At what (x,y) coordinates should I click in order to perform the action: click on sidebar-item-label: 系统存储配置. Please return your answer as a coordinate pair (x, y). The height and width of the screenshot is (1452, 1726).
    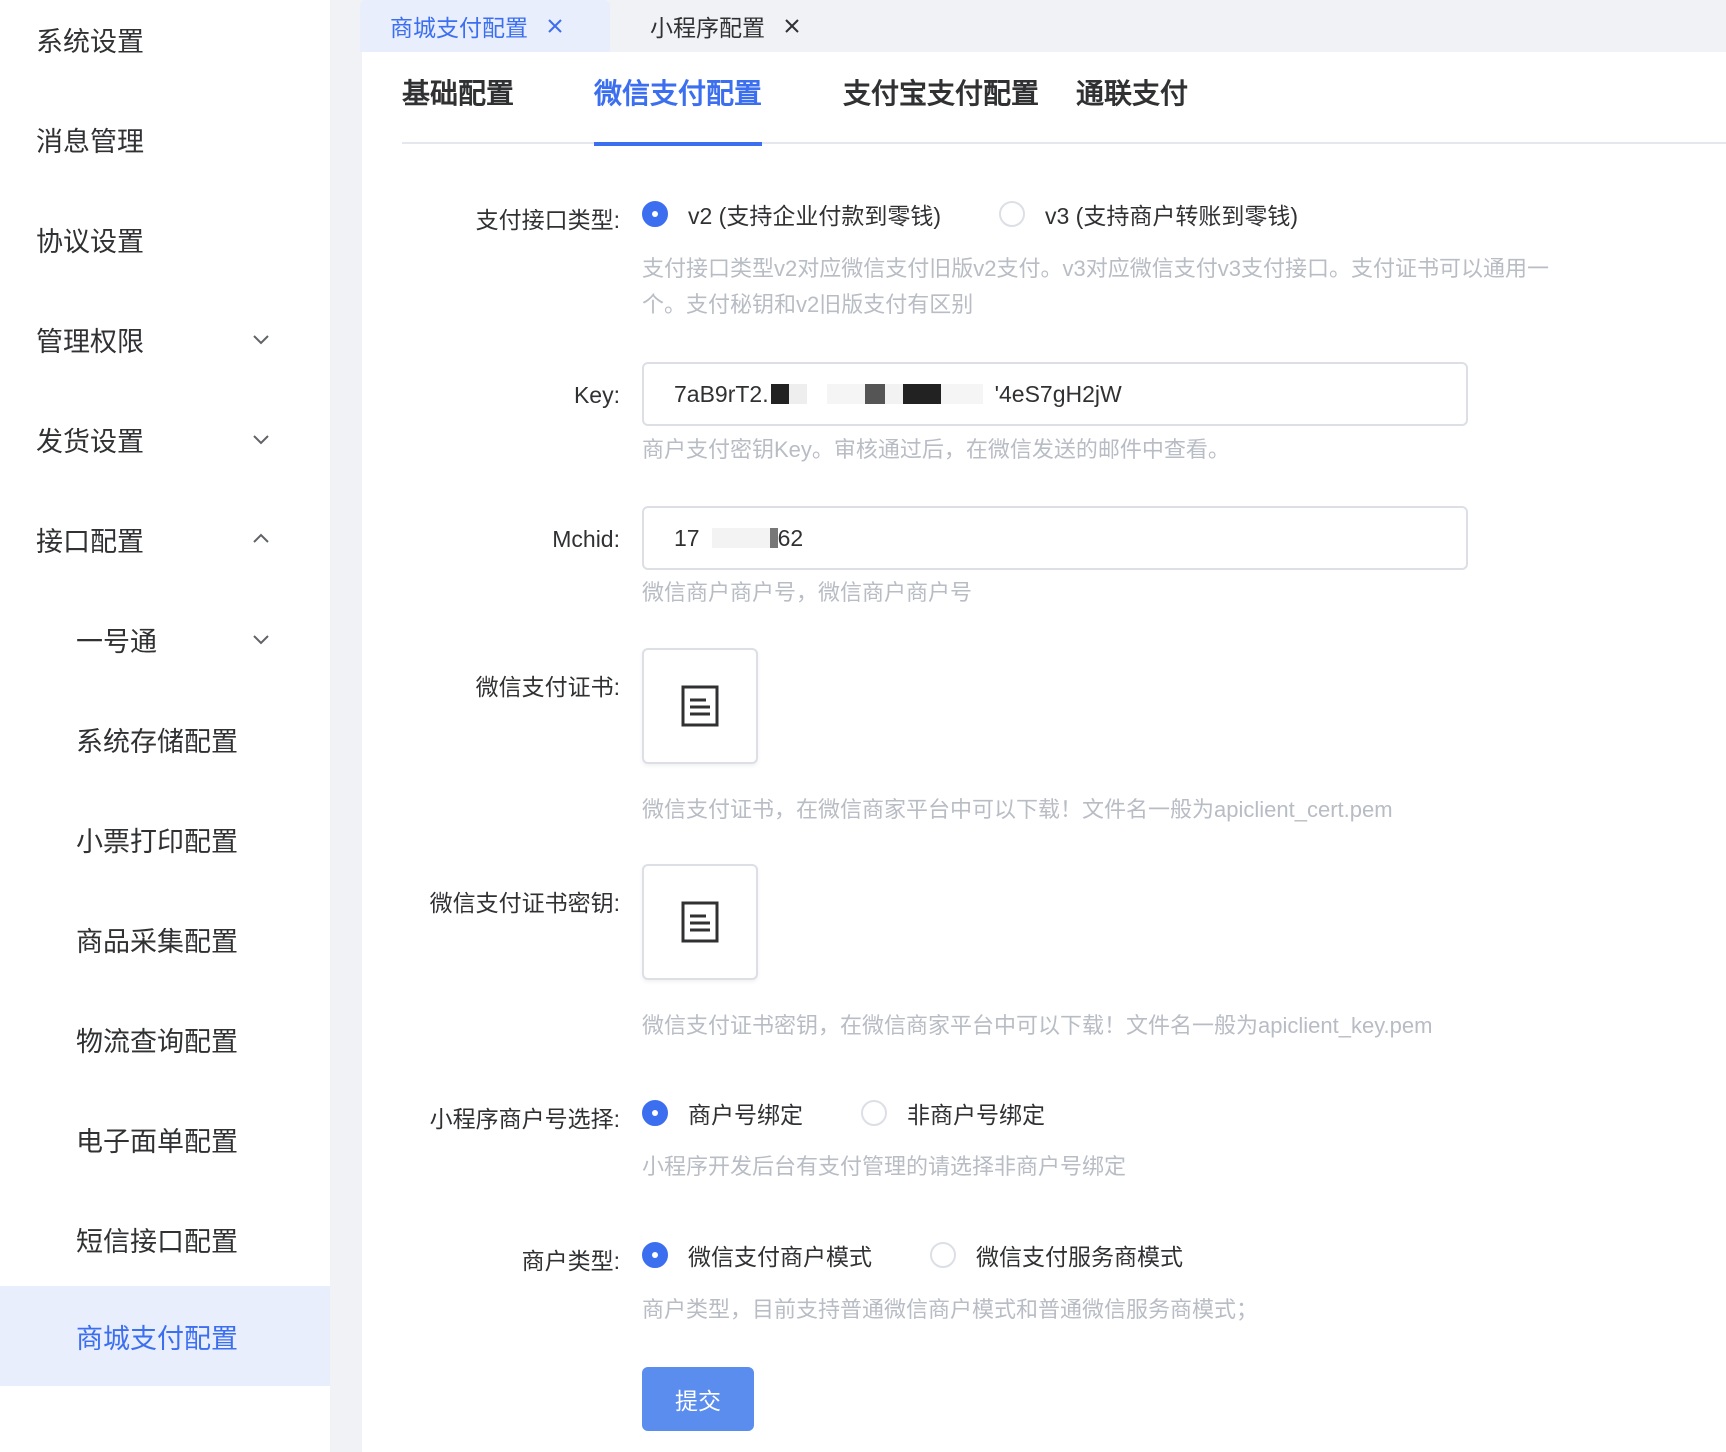
    Looking at the image, I should click on (157, 741).